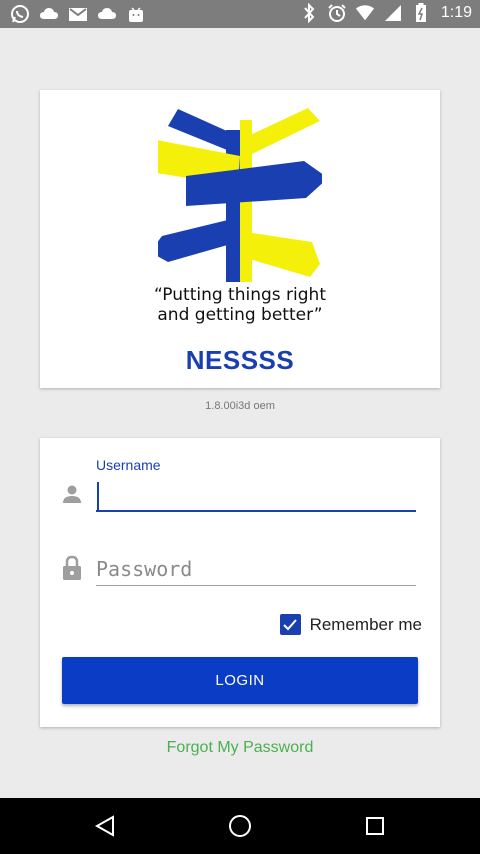 This screenshot has height=854, width=480. What do you see at coordinates (456, 12) in the screenshot?
I see `clock-time: 1:19` at bounding box center [456, 12].